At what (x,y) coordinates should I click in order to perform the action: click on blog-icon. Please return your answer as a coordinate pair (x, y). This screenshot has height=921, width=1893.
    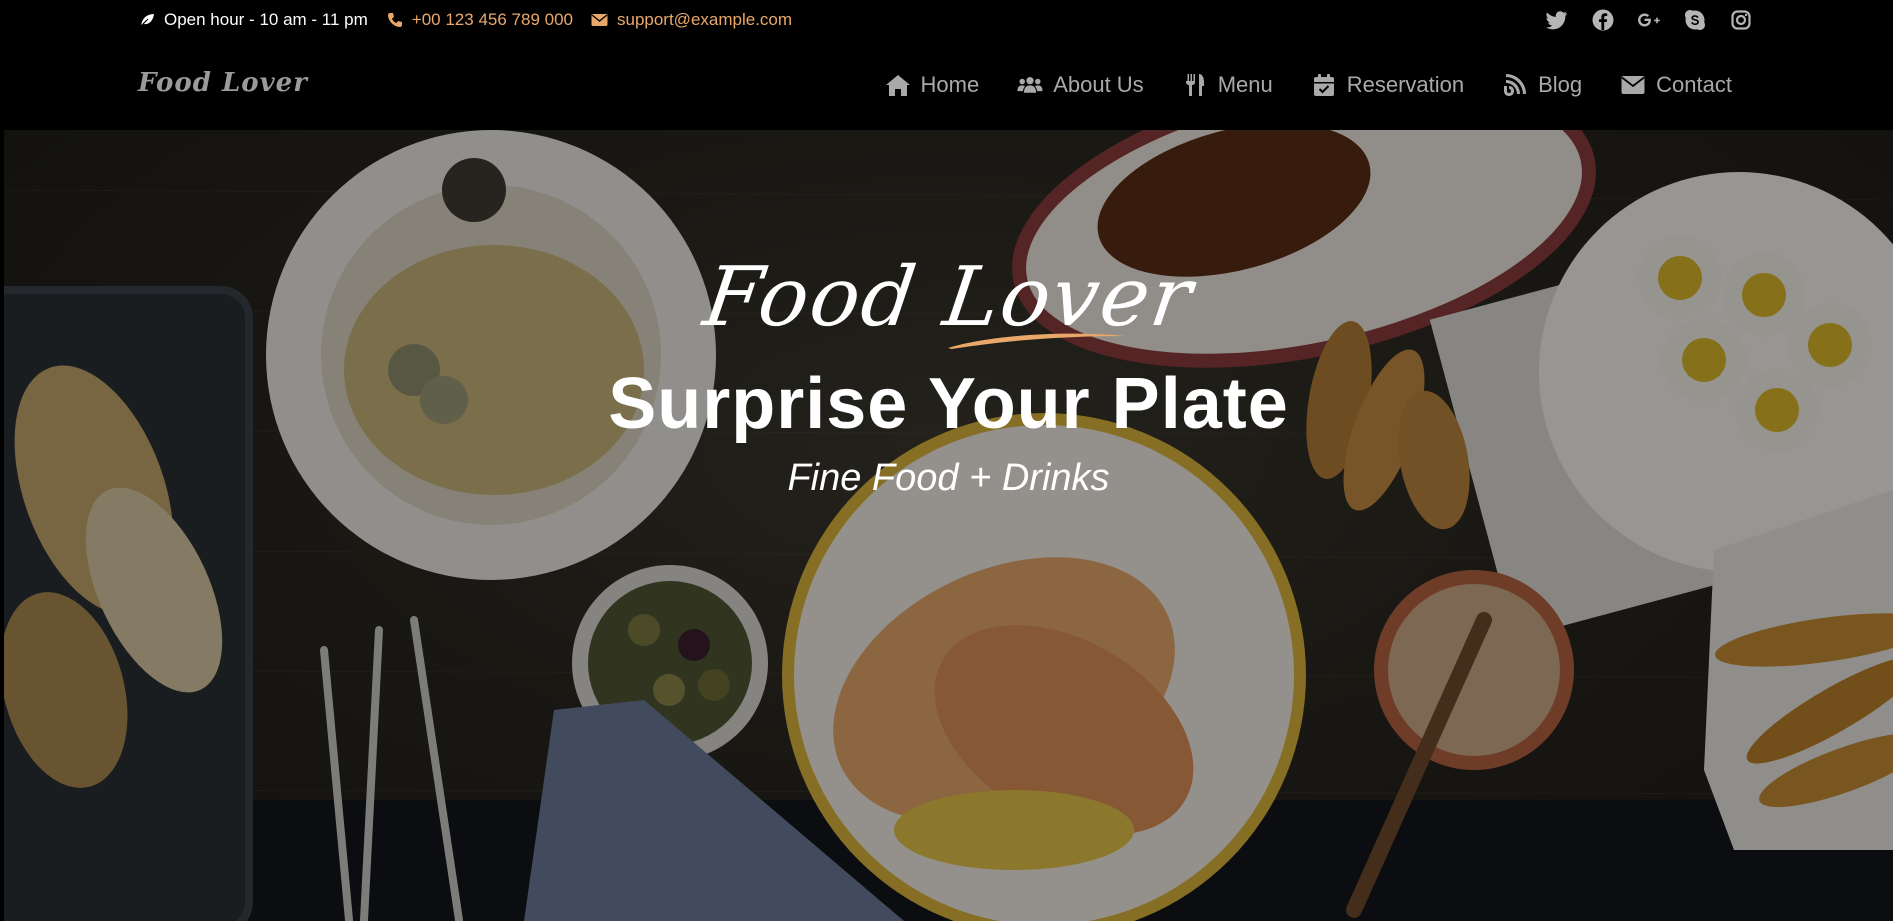
    Looking at the image, I should click on (1515, 85).